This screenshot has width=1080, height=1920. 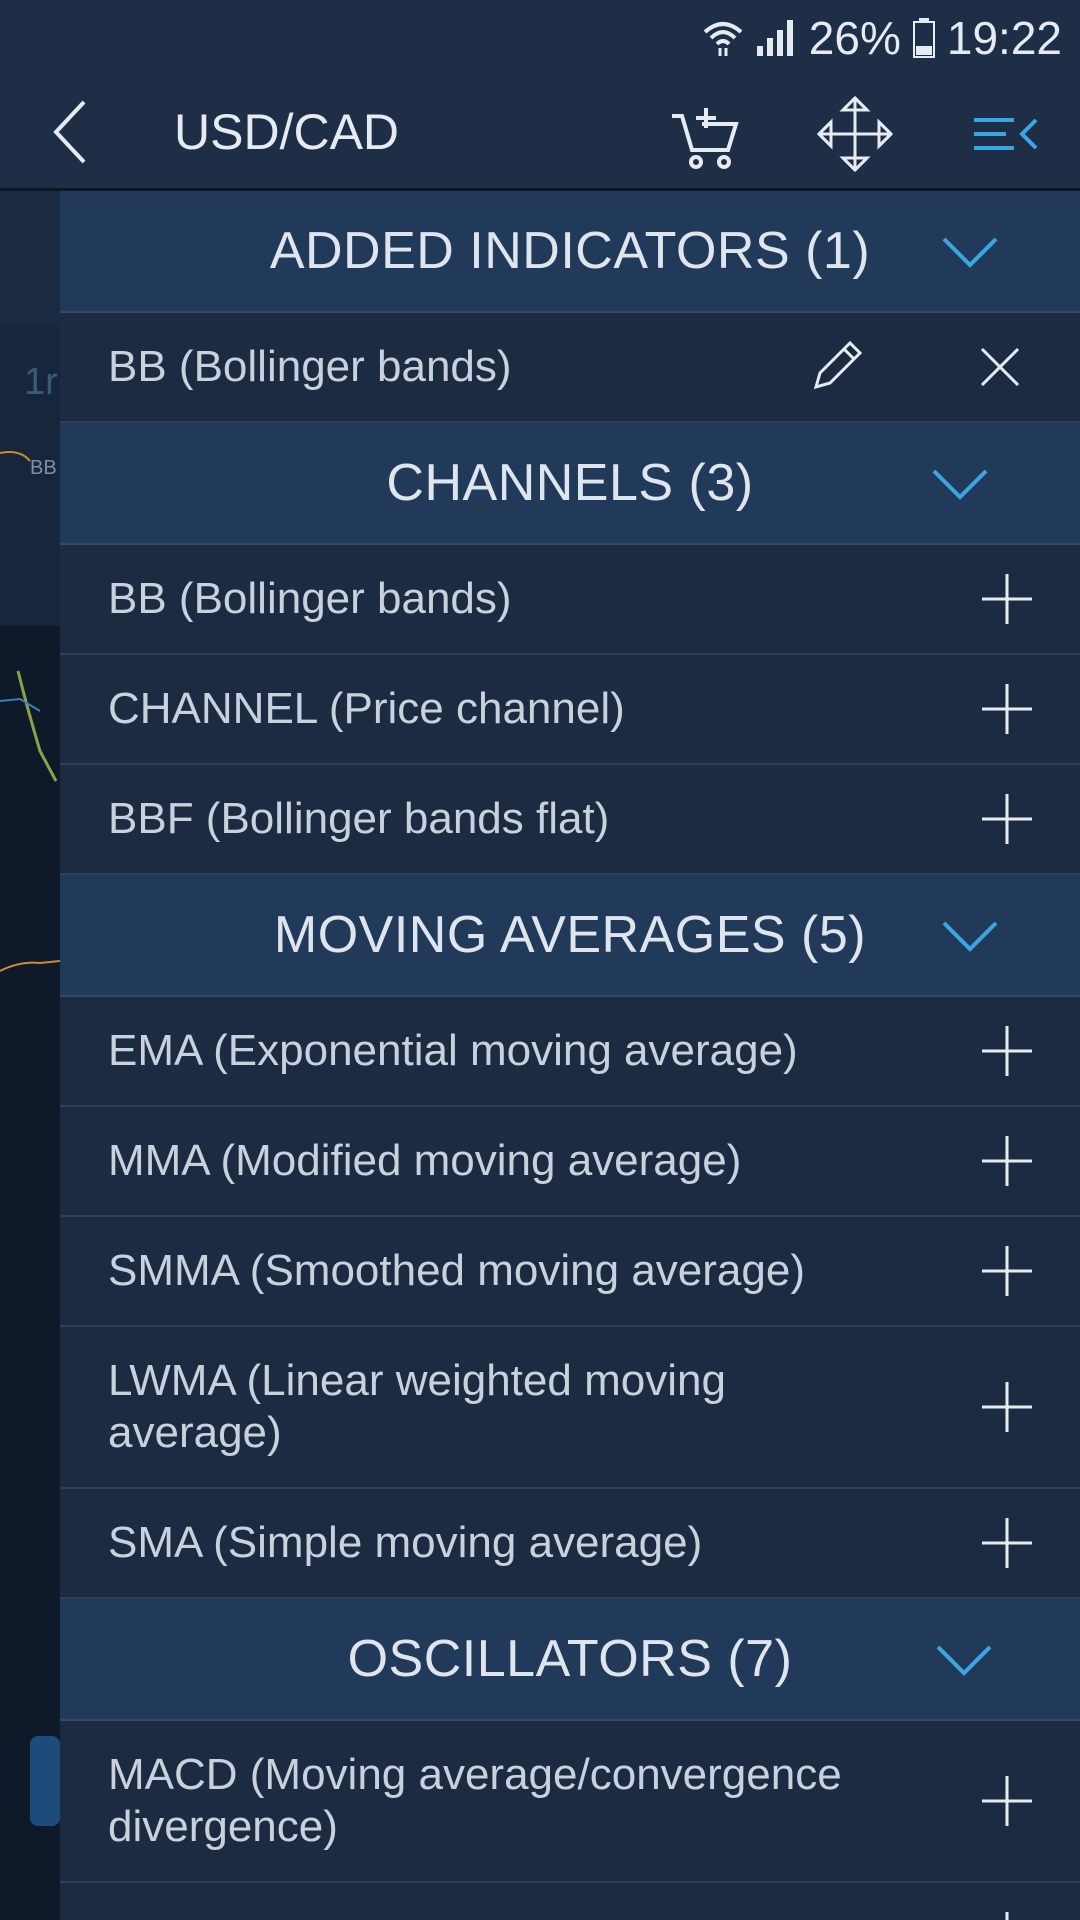 I want to click on indicator-row, so click(x=570, y=1901).